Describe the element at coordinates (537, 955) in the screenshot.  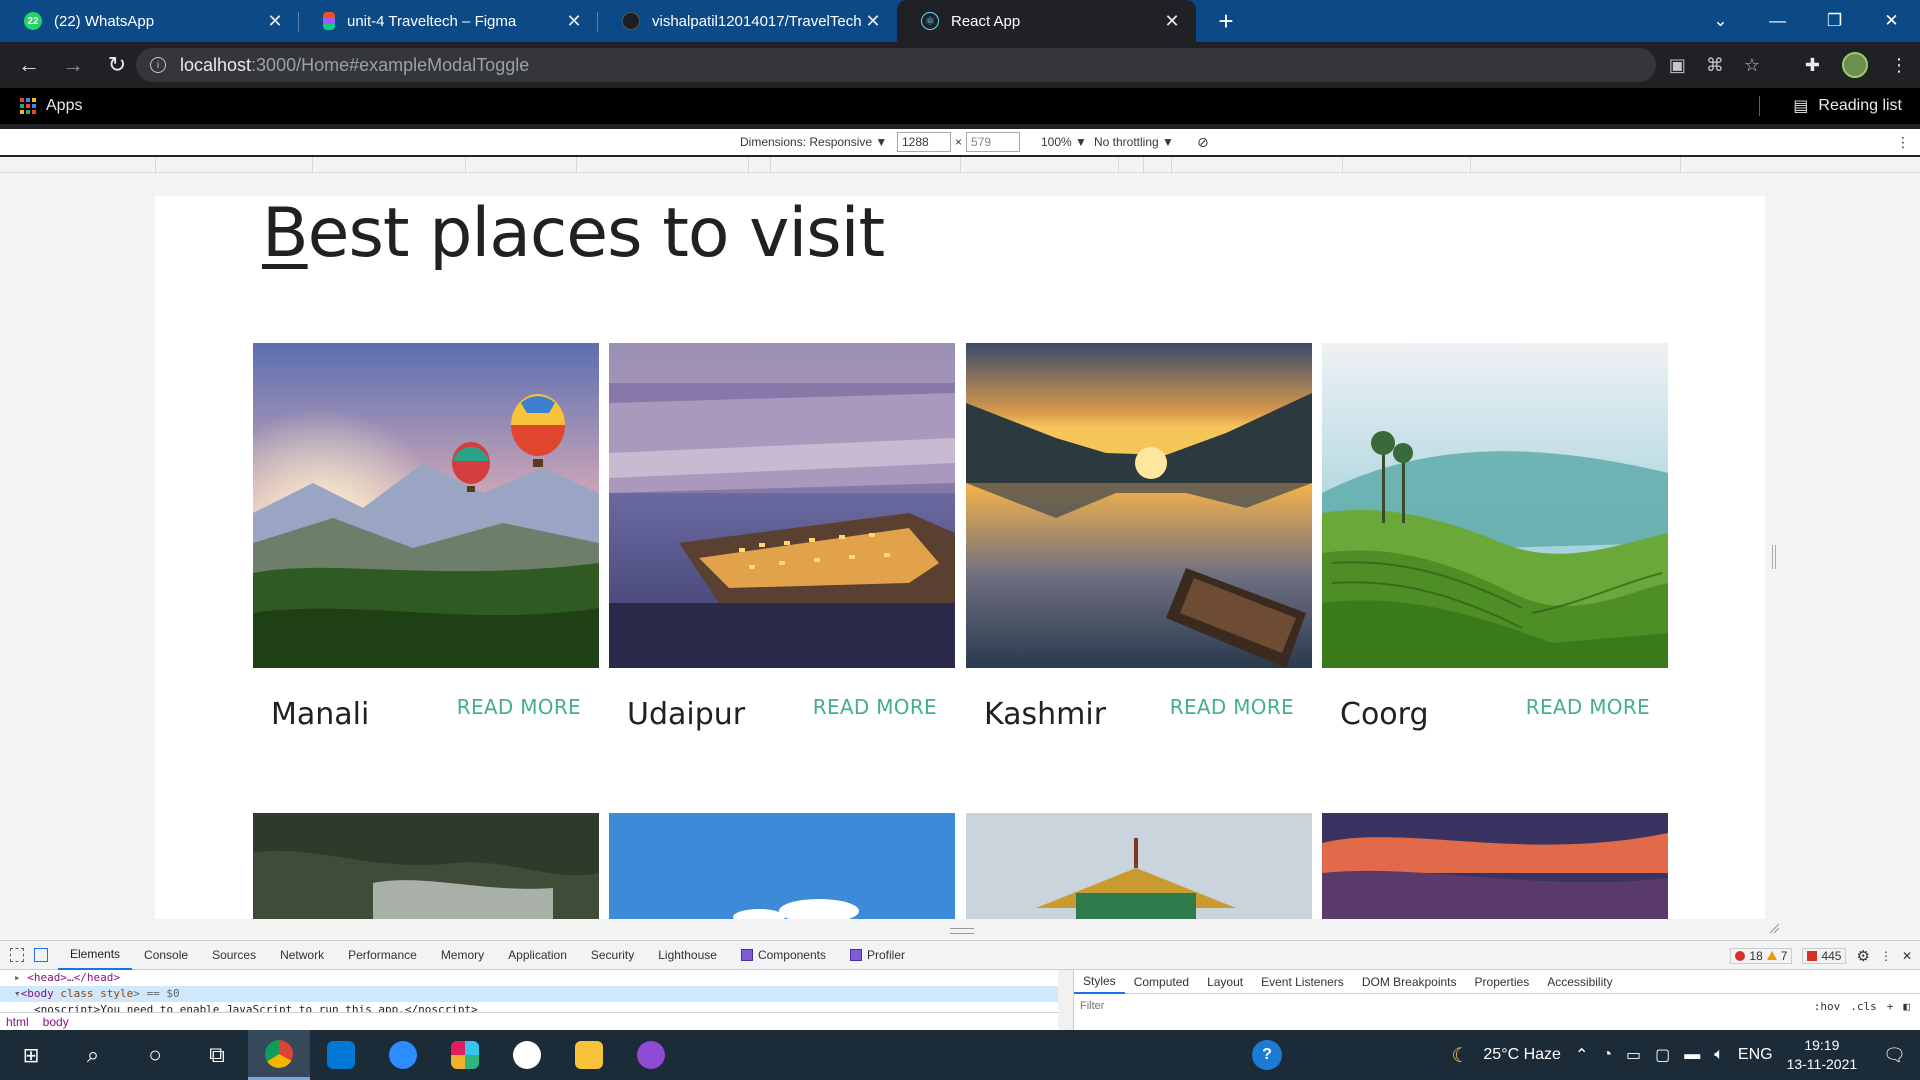
I see `tab-application: Application` at that location.